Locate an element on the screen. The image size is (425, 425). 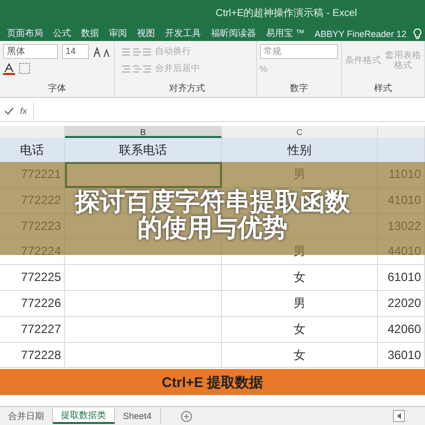
window-title: Ctrl+E的超神操作演示稿 - Excel is located at coordinates (286, 13).